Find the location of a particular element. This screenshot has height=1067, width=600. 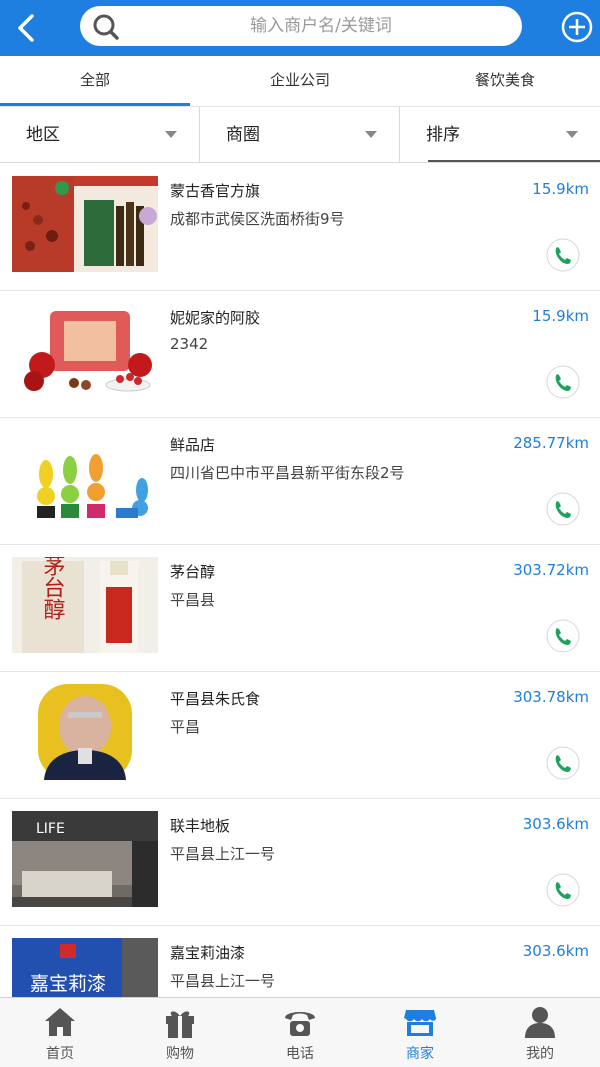

bottom-navigation: 首页 购物 电话 商家 我的 is located at coordinates (300, 1032).